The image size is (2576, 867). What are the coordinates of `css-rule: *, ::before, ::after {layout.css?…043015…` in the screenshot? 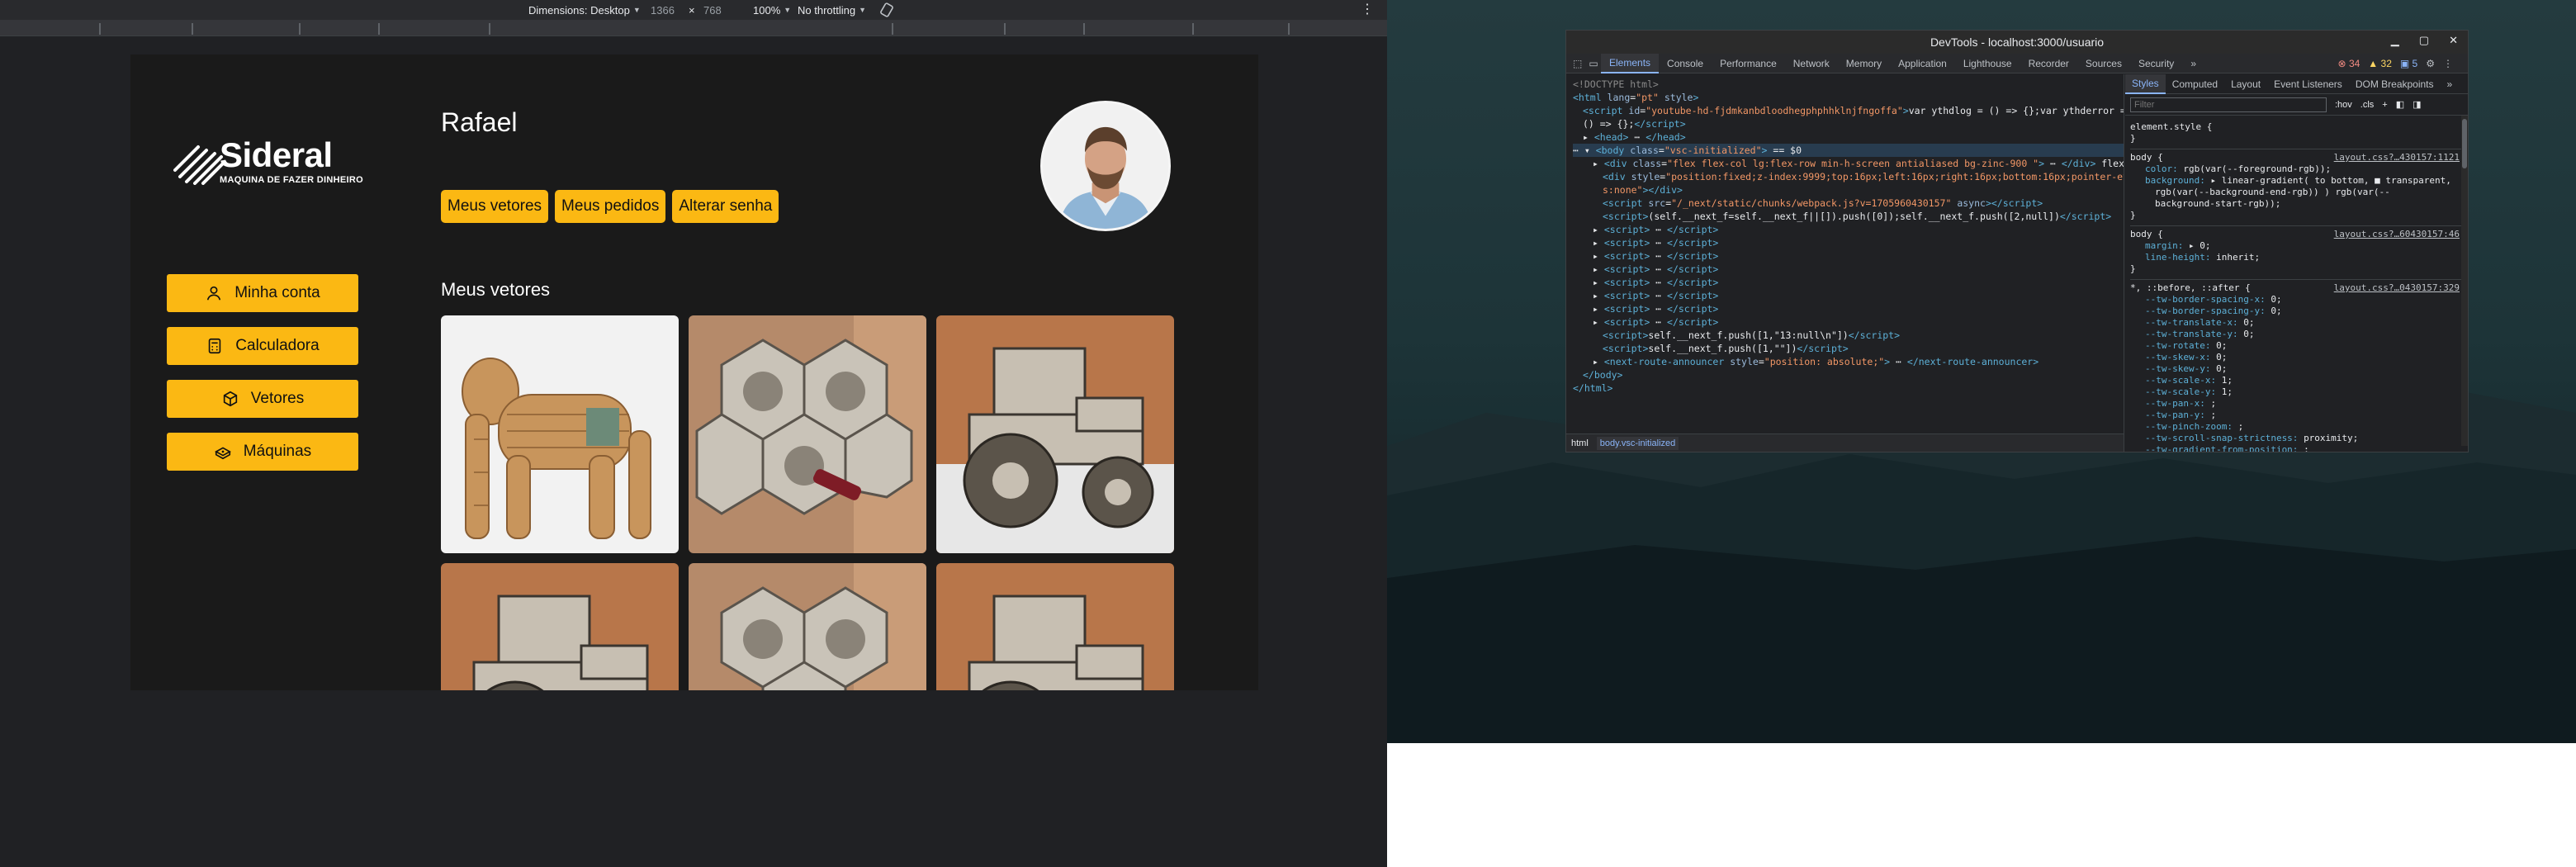 It's located at (2296, 366).